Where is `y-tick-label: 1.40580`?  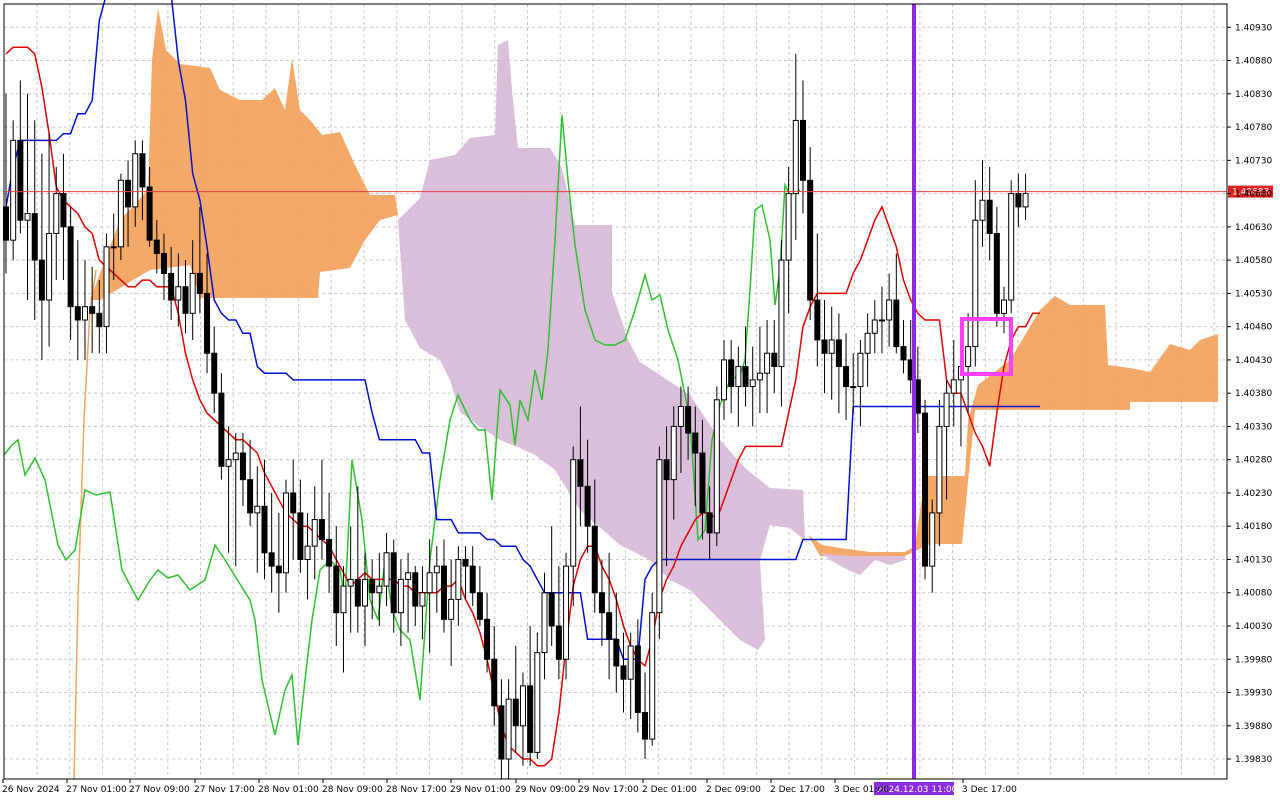
y-tick-label: 1.40580 is located at coordinates (1253, 261).